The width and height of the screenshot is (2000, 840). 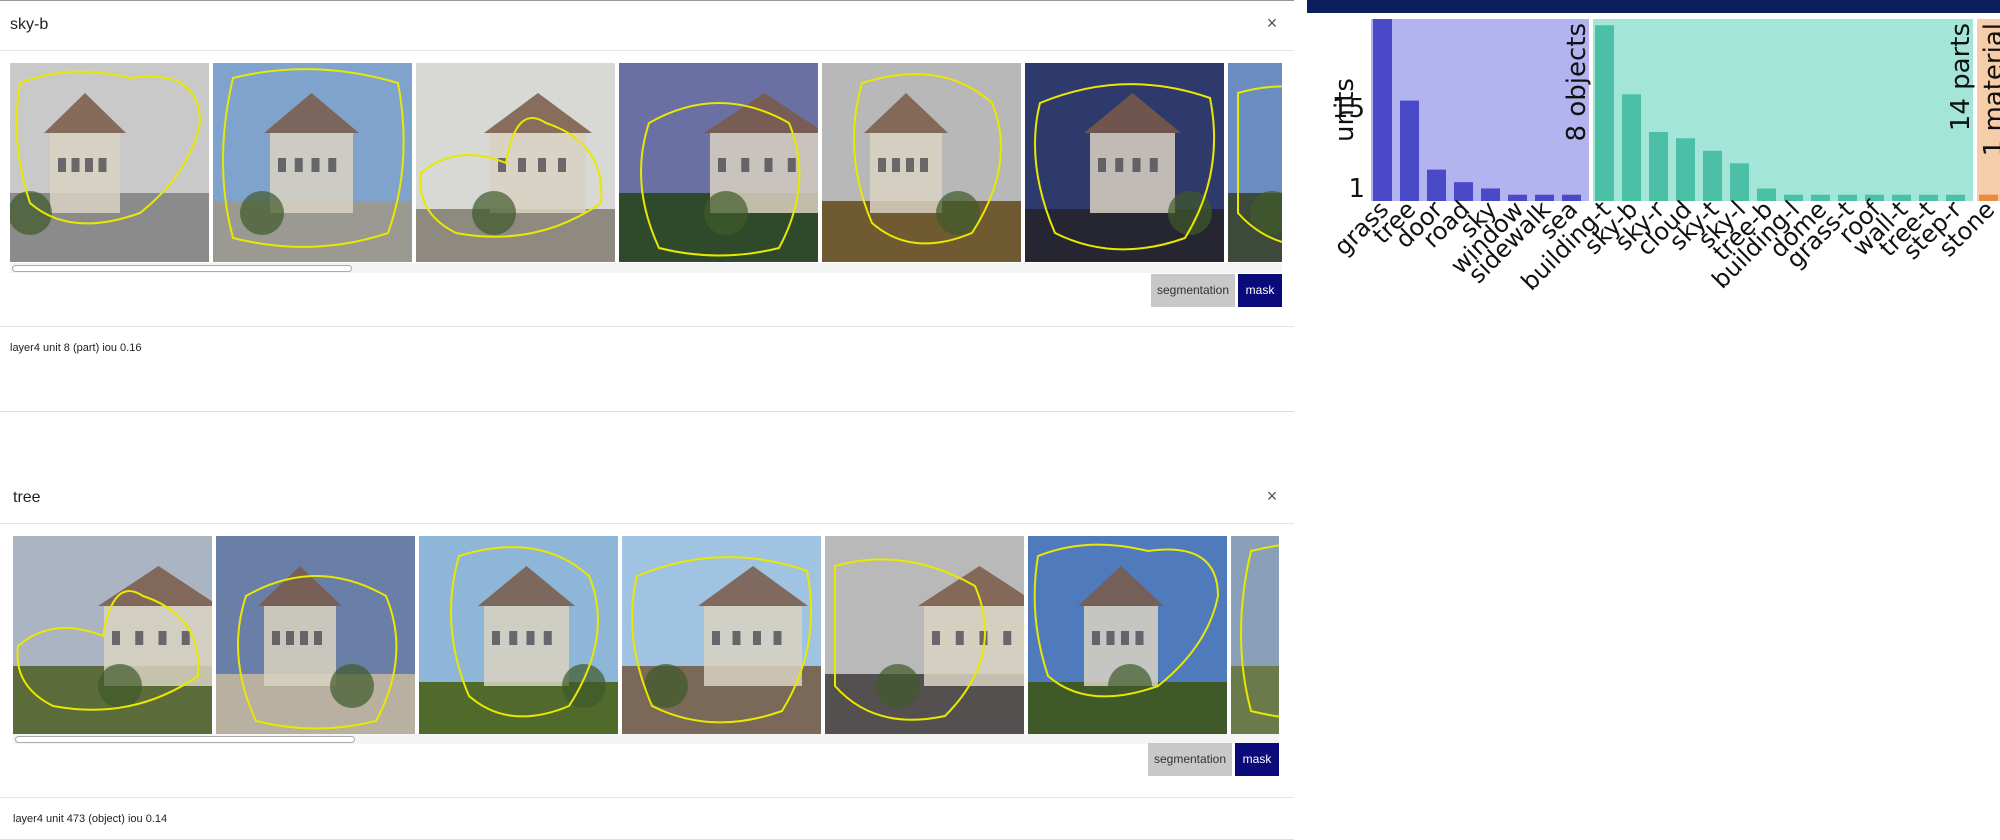 I want to click on unit-caption: layer4 unit 8 (part) iou 0.16, so click(x=76, y=348).